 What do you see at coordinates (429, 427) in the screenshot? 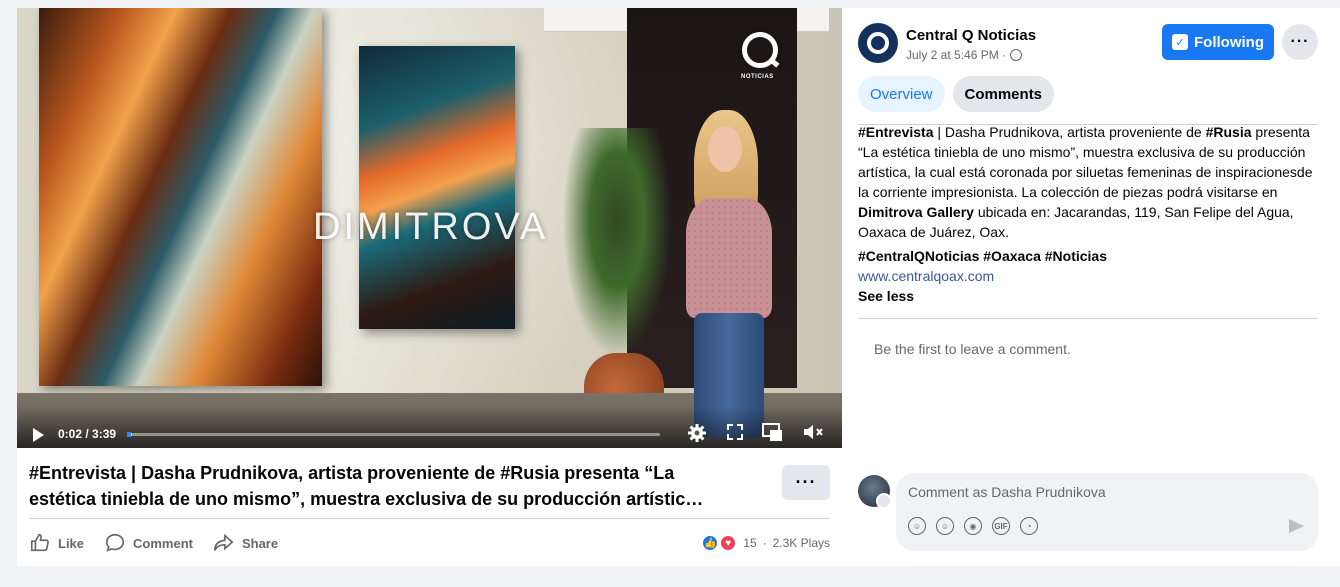
I see `video-controls: 0:02 / 3:39` at bounding box center [429, 427].